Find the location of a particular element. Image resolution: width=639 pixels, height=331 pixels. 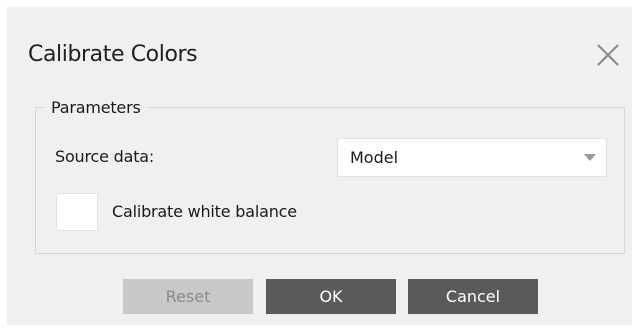

white-balance-checkbox is located at coordinates (77, 212).